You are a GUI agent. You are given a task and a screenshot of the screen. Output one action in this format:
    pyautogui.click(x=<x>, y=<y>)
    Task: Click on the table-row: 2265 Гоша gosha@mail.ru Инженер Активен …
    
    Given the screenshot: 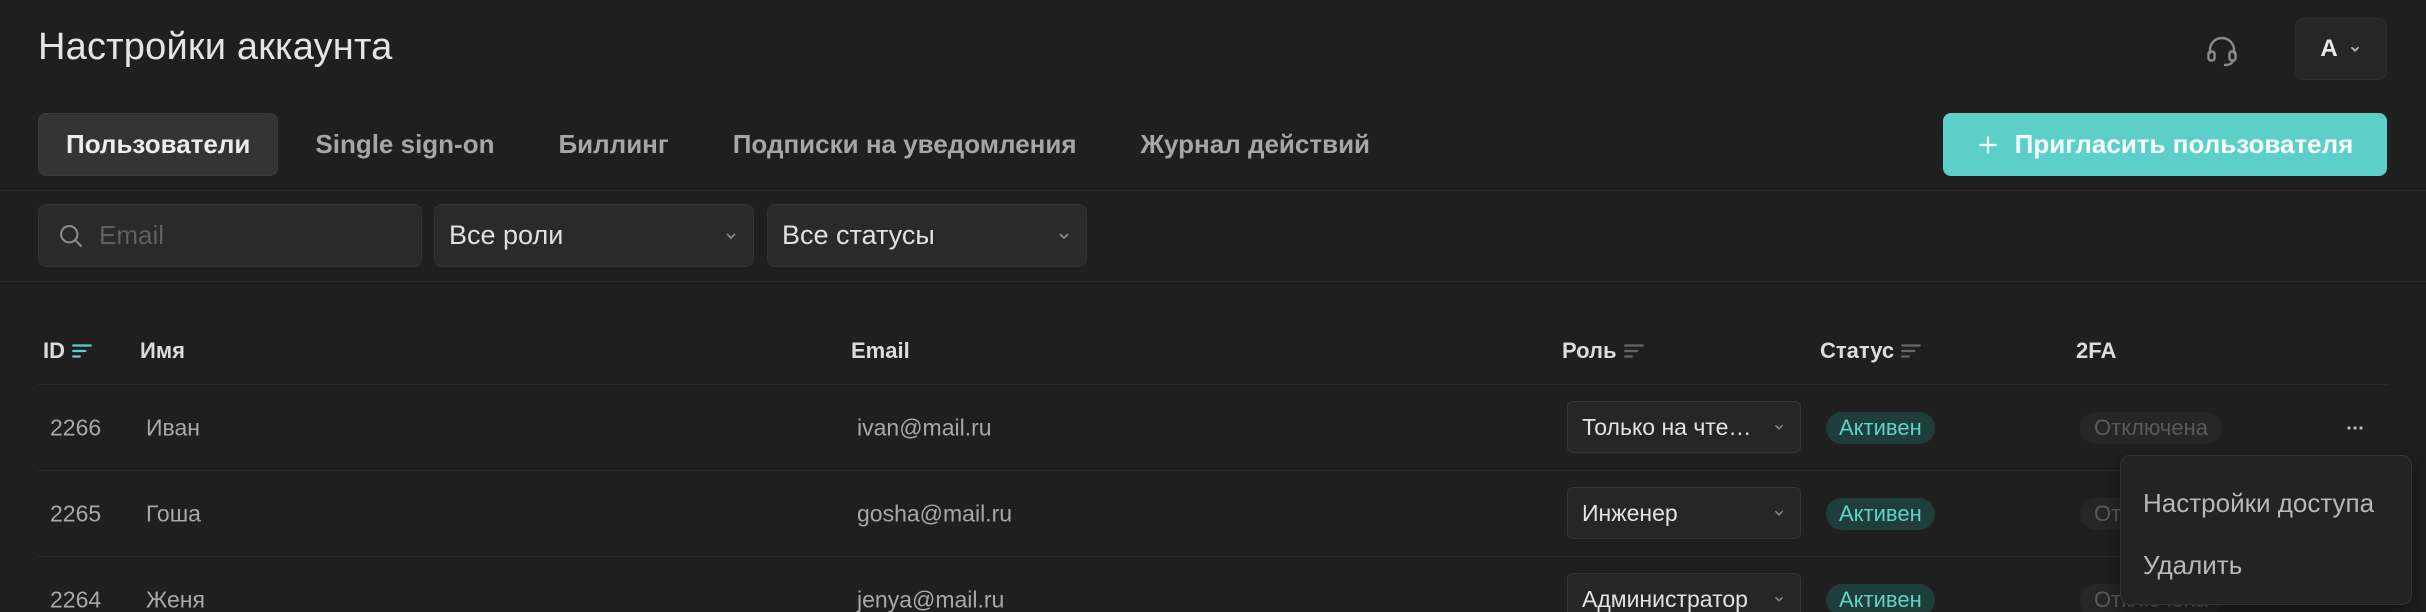 What is the action you would take?
    pyautogui.click(x=1213, y=513)
    